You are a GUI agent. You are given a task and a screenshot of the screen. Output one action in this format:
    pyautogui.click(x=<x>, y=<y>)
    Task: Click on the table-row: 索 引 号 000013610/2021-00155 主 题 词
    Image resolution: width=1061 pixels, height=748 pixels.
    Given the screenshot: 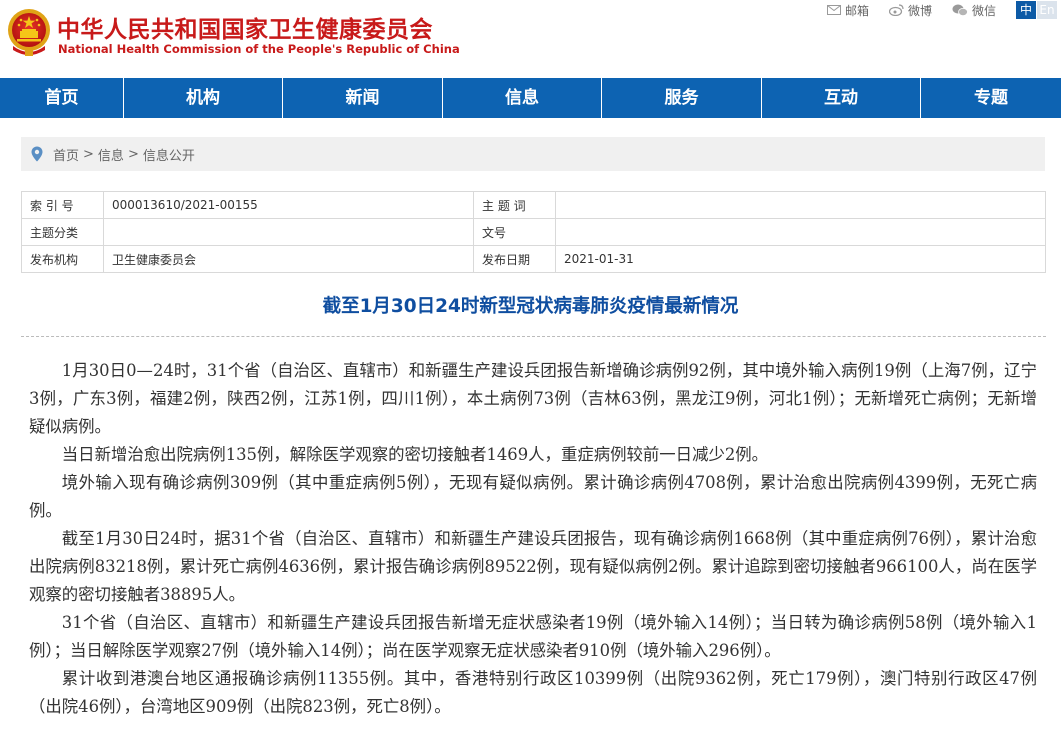 What is the action you would take?
    pyautogui.click(x=533, y=205)
    